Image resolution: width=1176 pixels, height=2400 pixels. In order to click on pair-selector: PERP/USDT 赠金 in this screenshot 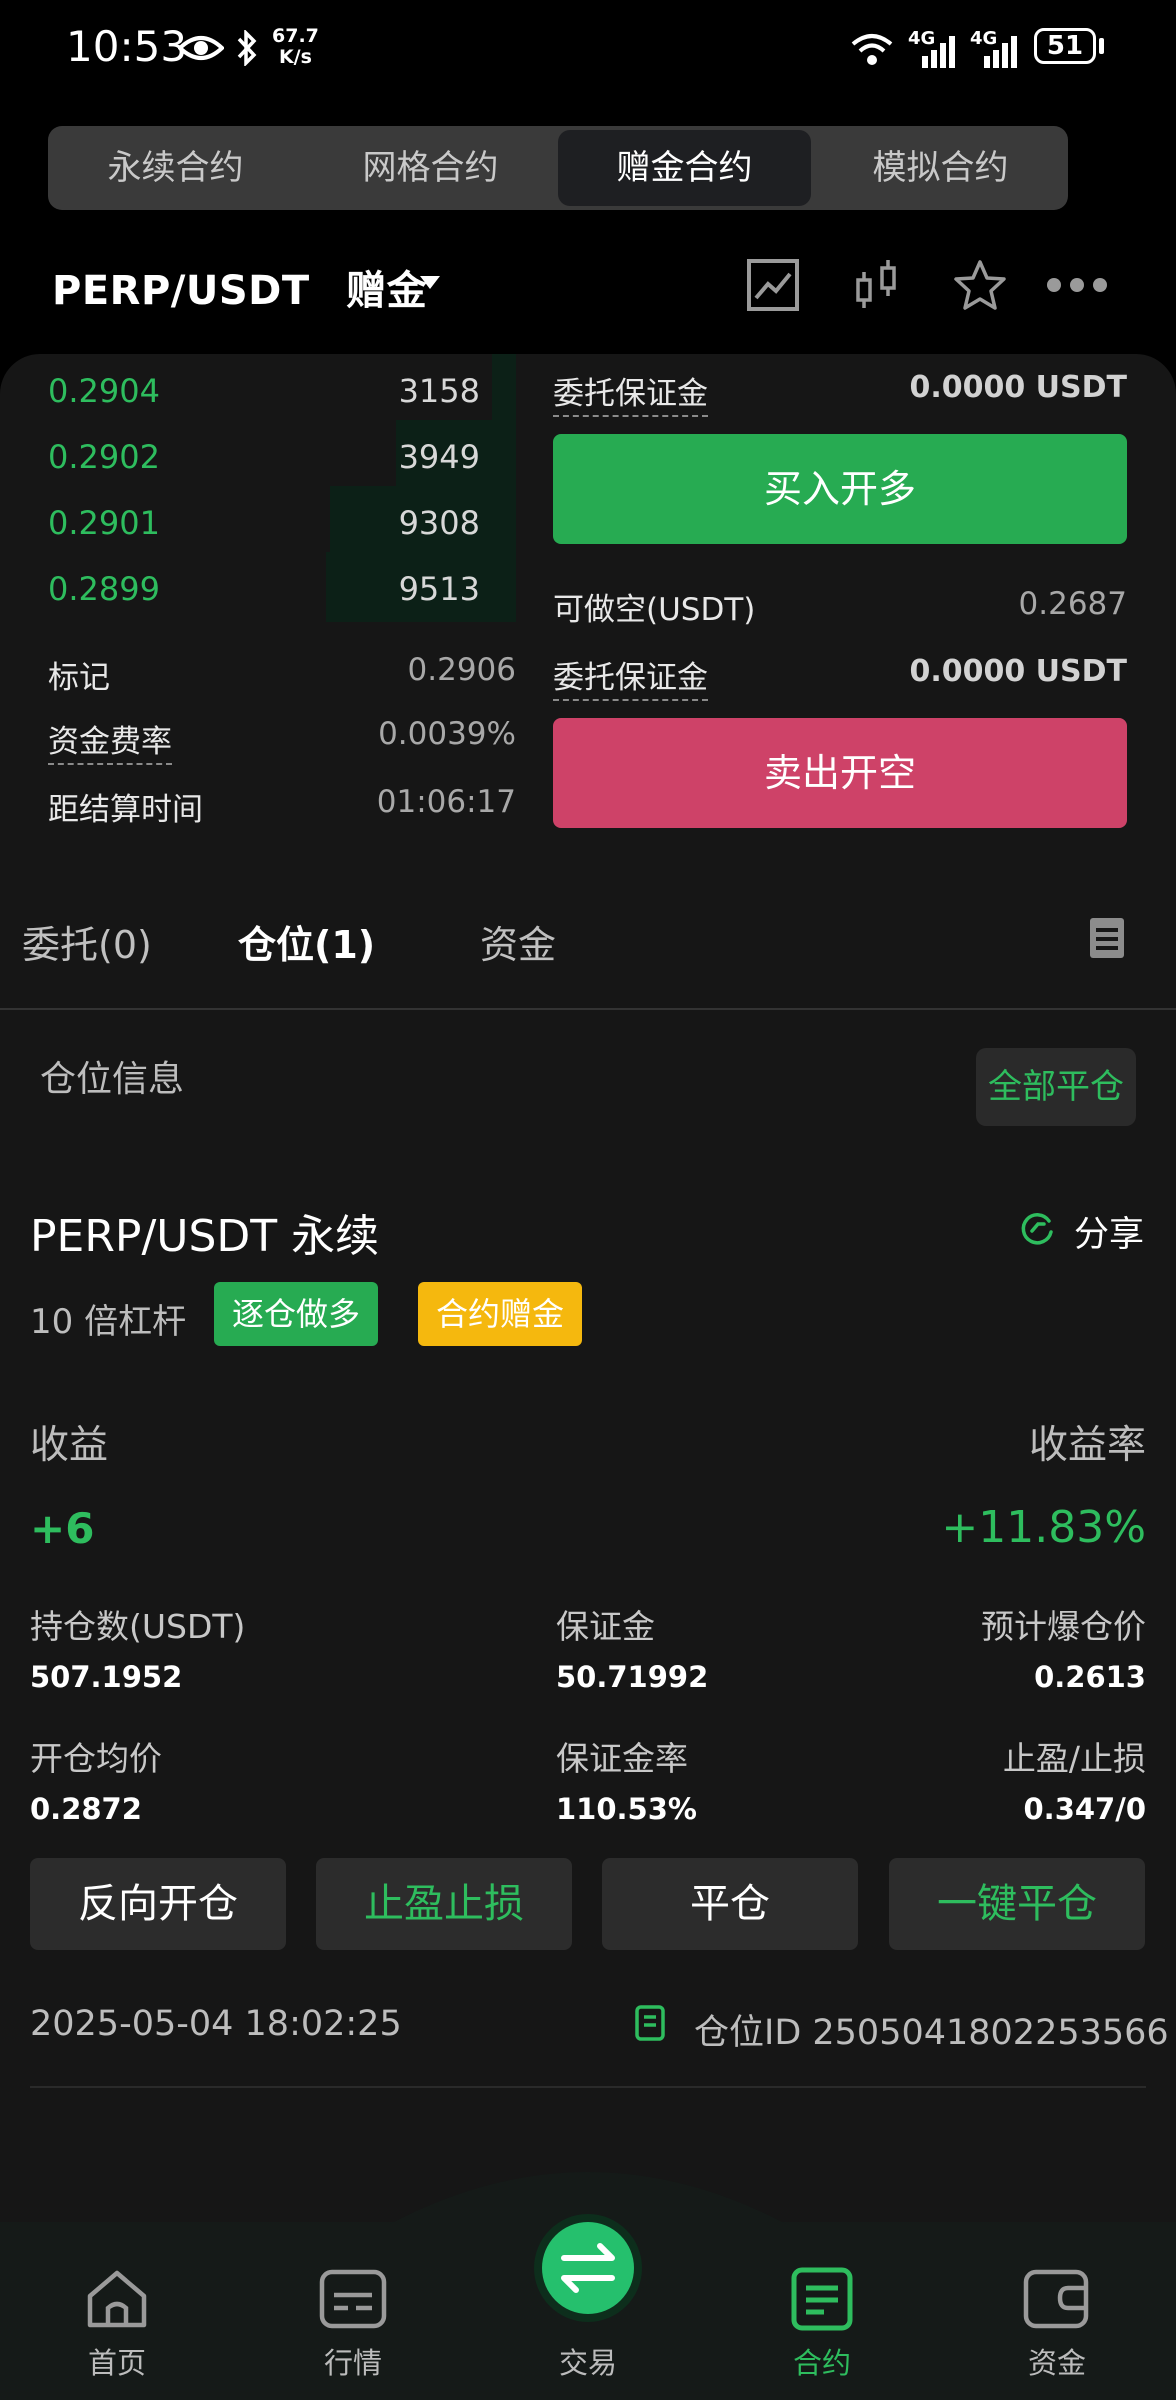, I will do `click(239, 287)`.